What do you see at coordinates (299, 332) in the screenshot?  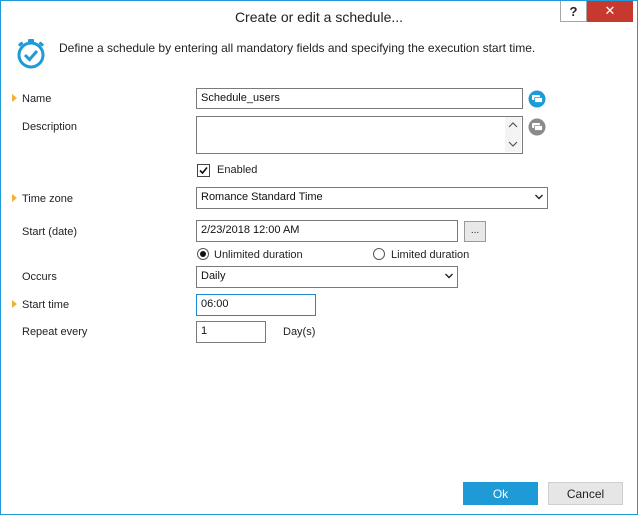 I see `repeat-unit-label: Day(s)` at bounding box center [299, 332].